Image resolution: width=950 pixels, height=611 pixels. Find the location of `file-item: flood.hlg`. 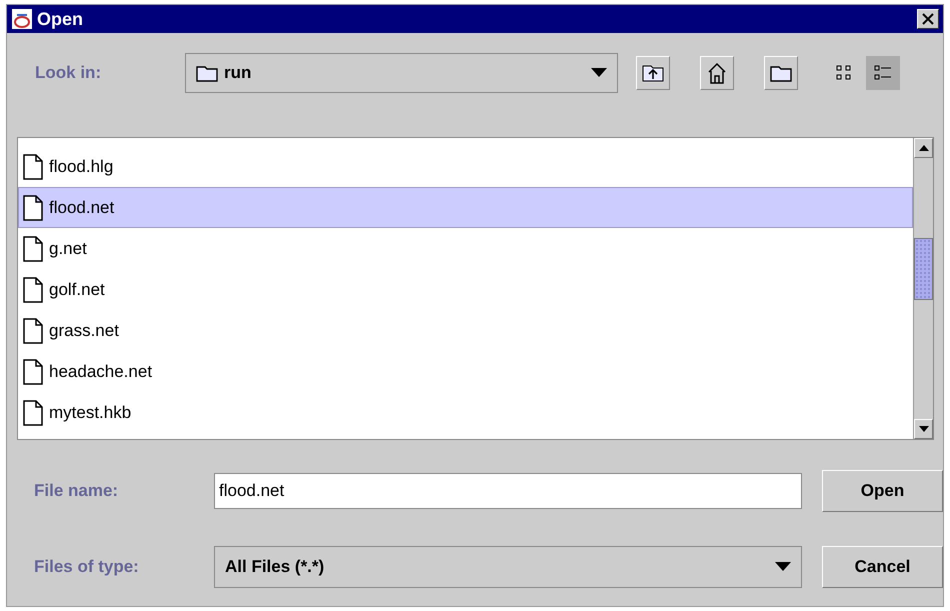

file-item: flood.hlg is located at coordinates (465, 166).